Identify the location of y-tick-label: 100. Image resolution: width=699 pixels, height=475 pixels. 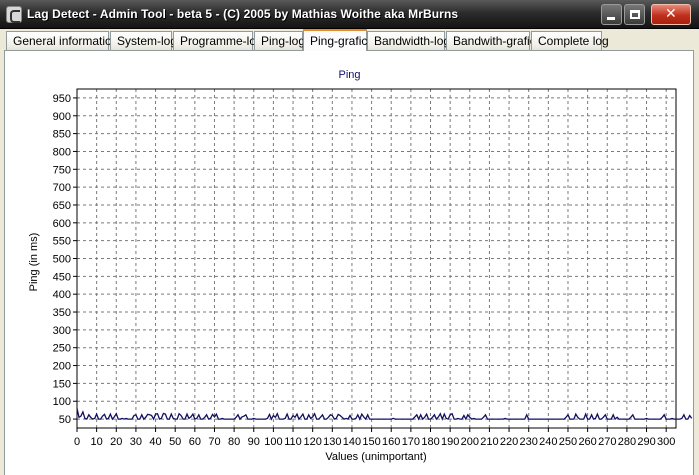
(62, 402).